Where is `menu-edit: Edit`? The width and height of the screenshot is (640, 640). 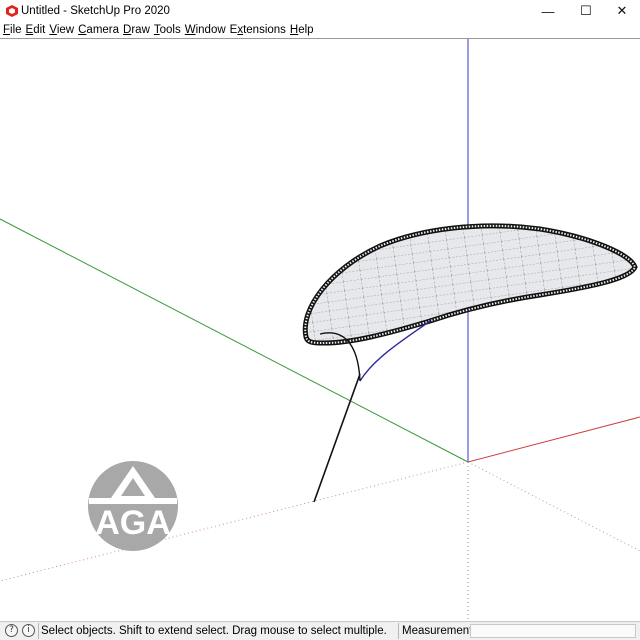
menu-edit: Edit is located at coordinates (36, 30).